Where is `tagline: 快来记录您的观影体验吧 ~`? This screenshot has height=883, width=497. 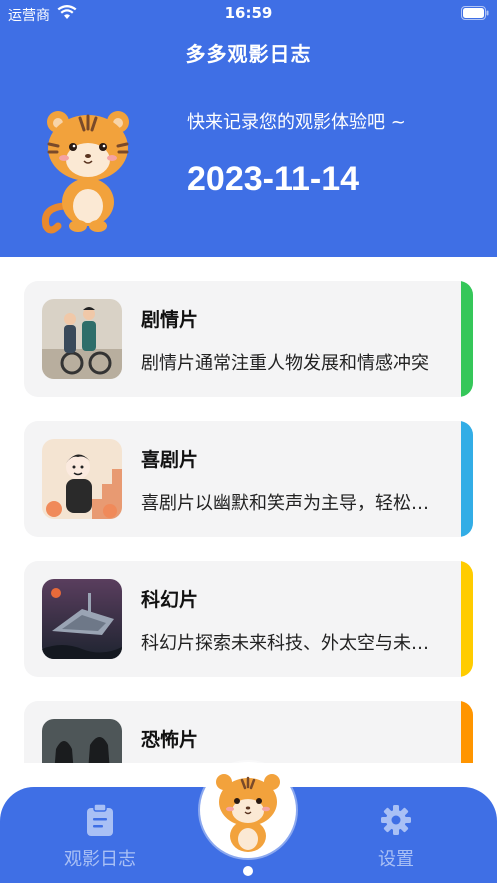
tagline: 快来记录您的观影体验吧 ~ is located at coordinates (296, 122).